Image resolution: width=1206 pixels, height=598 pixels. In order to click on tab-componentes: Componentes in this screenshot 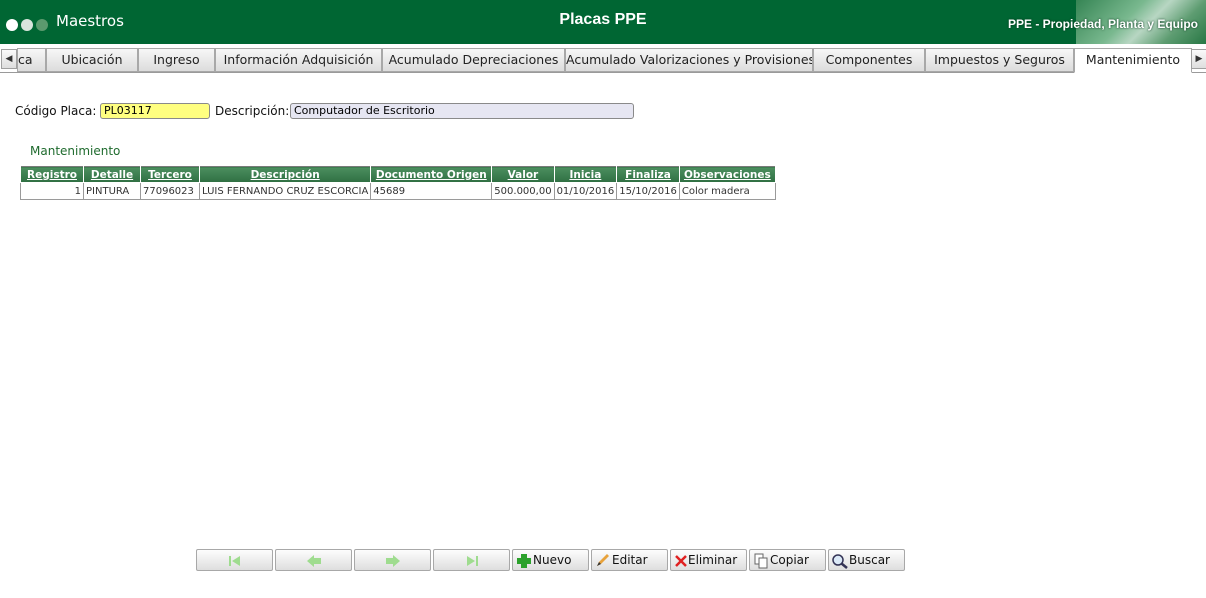, I will do `click(869, 60)`.